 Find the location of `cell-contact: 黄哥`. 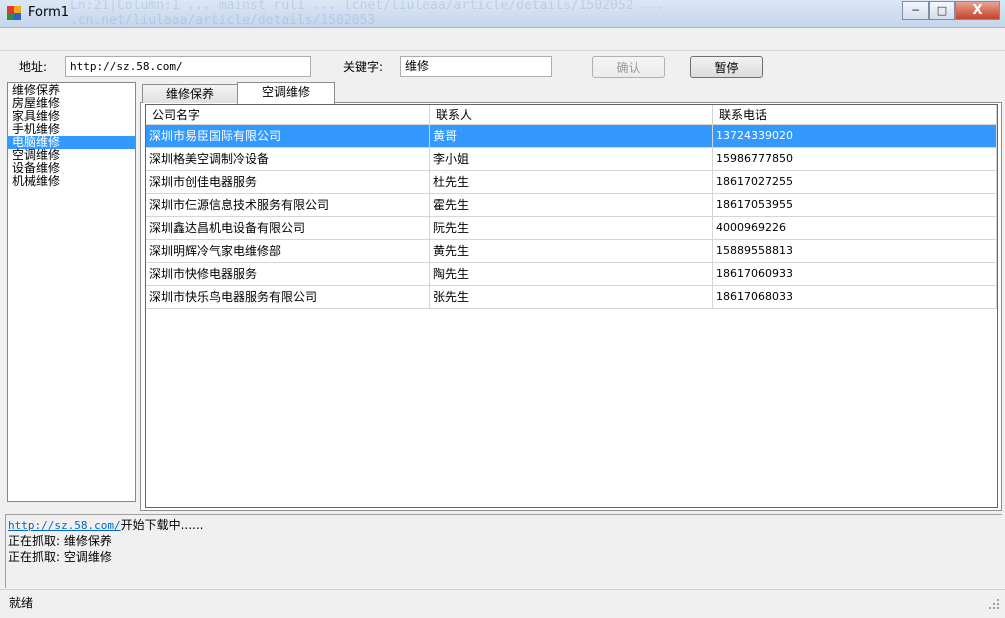

cell-contact: 黄哥 is located at coordinates (571, 136).